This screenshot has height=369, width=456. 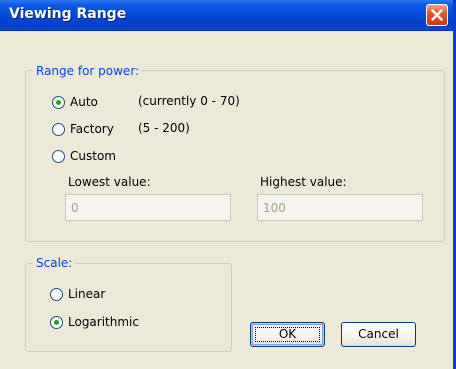 I want to click on highest-value-label: Highest value:, so click(x=303, y=182).